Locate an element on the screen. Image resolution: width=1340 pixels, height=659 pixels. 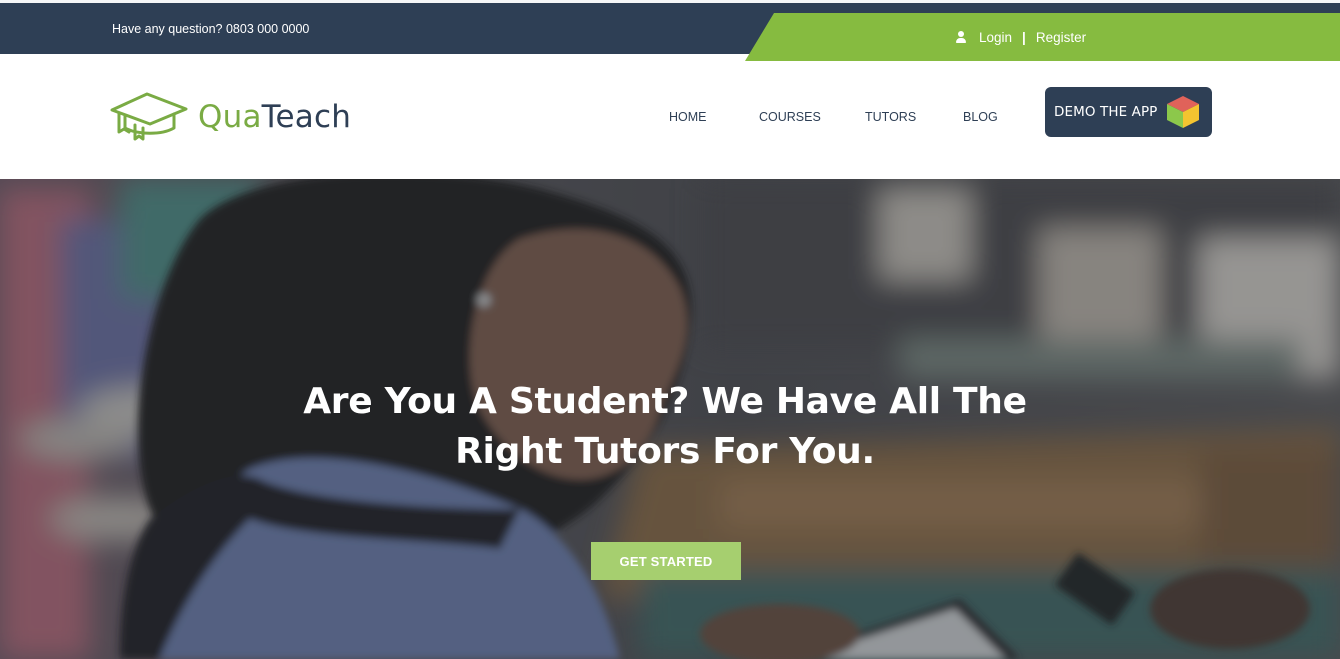
demo-app-button: DEMO THE APP is located at coordinates (1128, 112).